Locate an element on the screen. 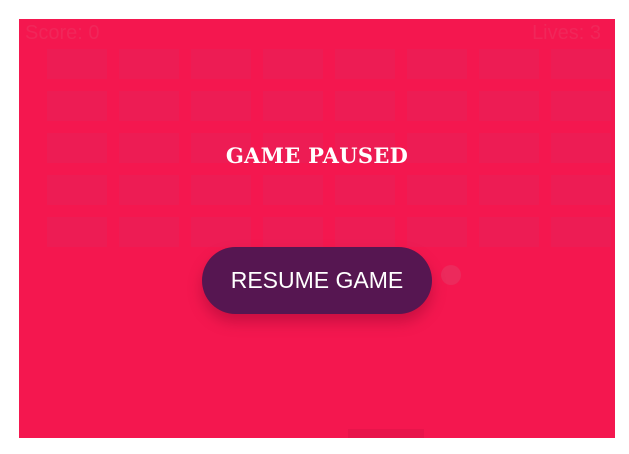 The image size is (629, 454). lives-display: Lives: 3 is located at coordinates (566, 33).